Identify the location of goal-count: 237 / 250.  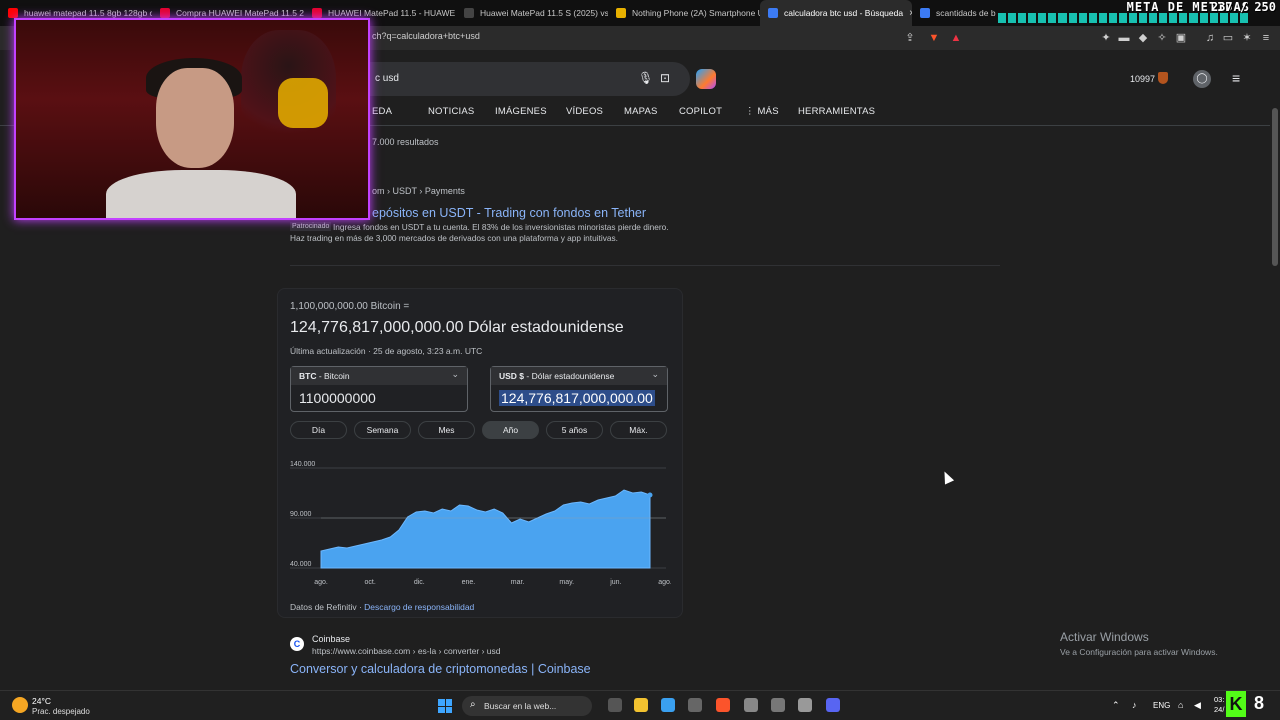
(1243, 7).